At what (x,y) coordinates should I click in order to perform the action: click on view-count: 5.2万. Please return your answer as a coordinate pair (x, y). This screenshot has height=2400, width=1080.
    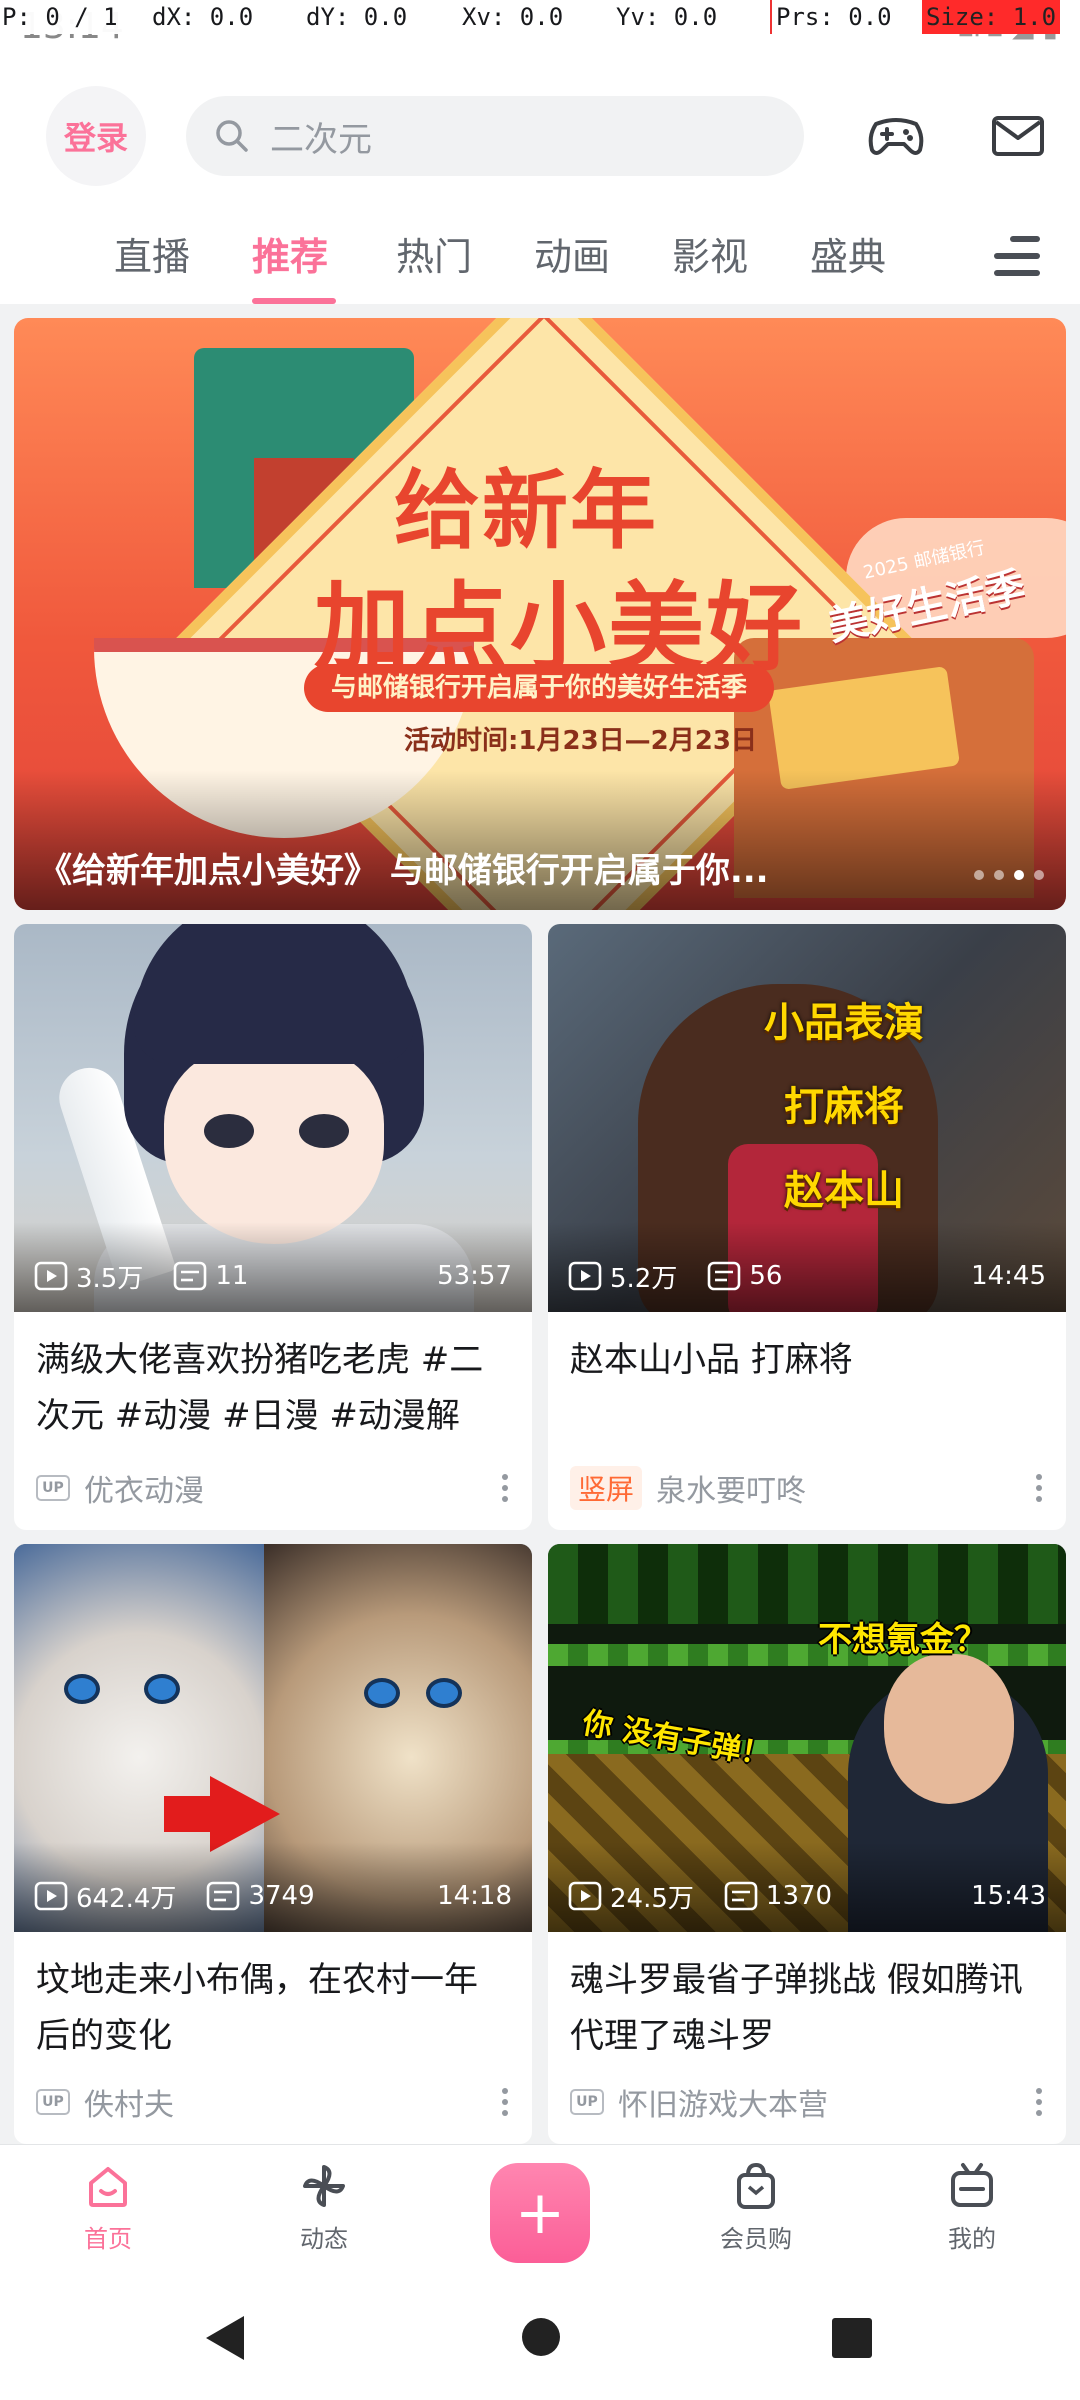
    Looking at the image, I should click on (644, 1278).